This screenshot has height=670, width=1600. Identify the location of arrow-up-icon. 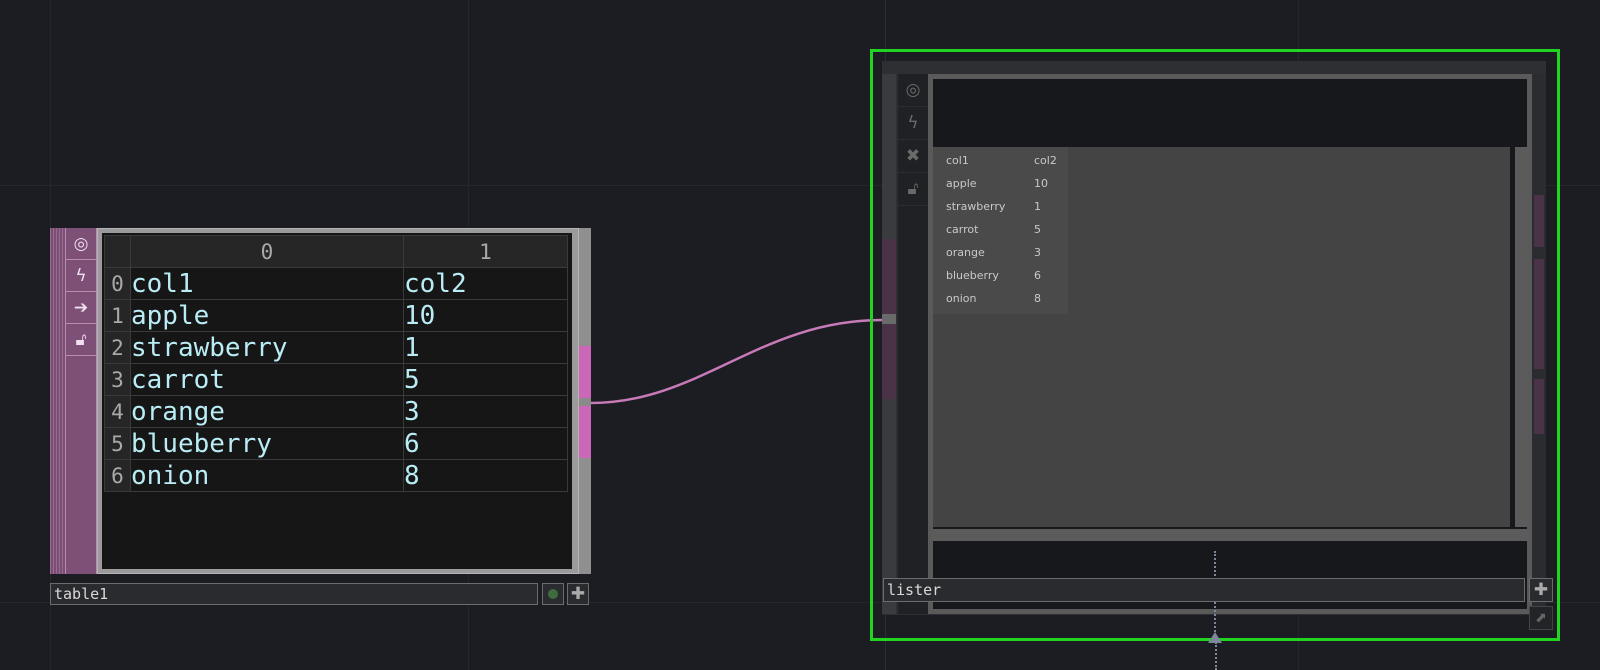
(1215, 637).